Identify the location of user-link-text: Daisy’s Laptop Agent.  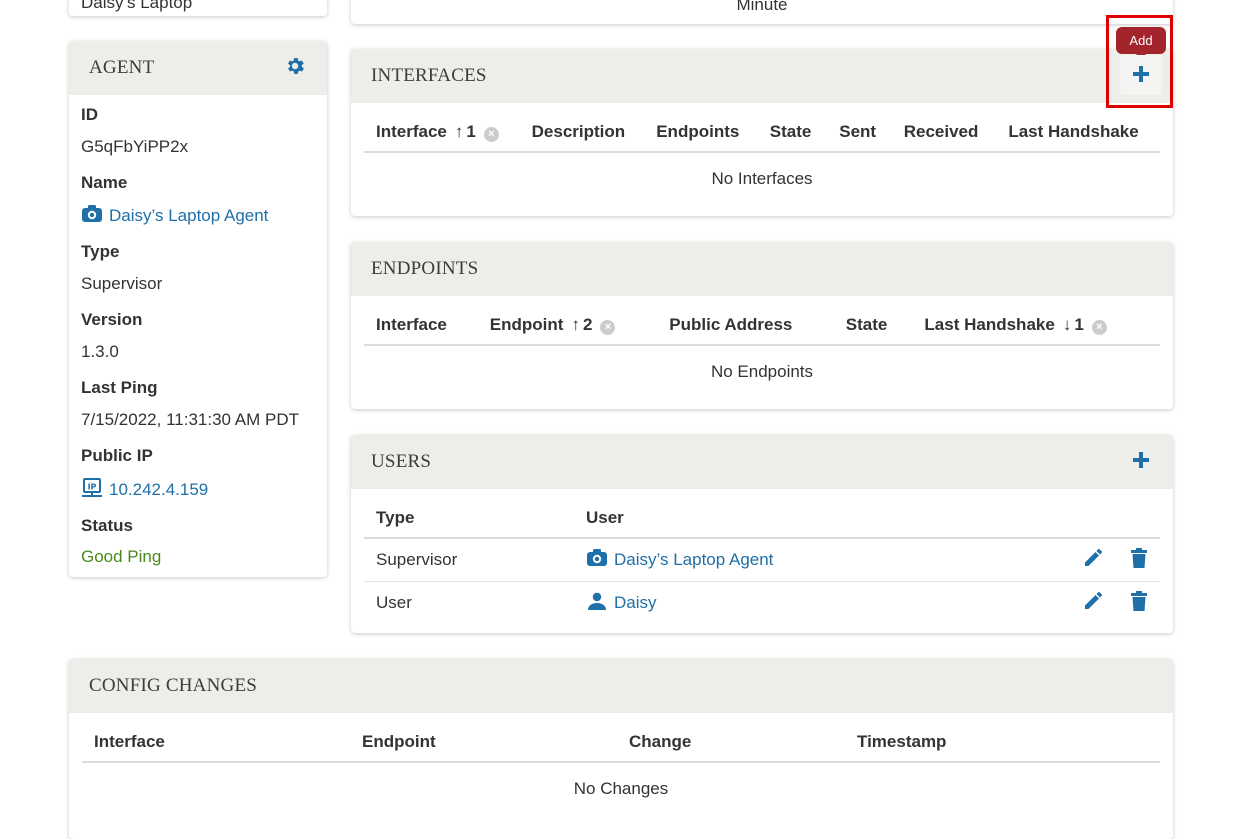
(693, 558).